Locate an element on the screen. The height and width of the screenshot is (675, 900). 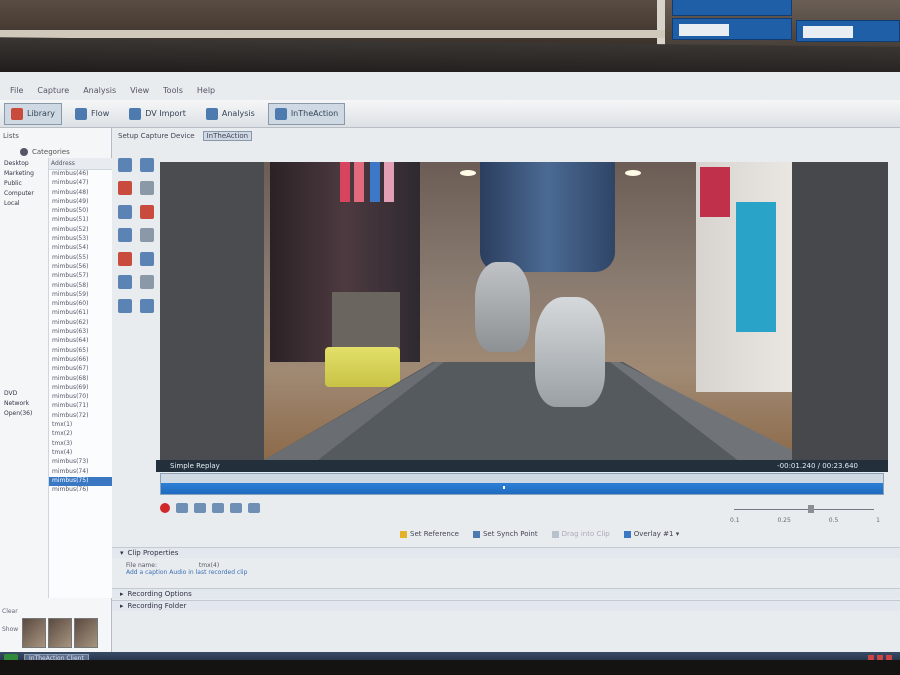
set-synch-point-button: Set Synch Point is located at coordinates (505, 534).